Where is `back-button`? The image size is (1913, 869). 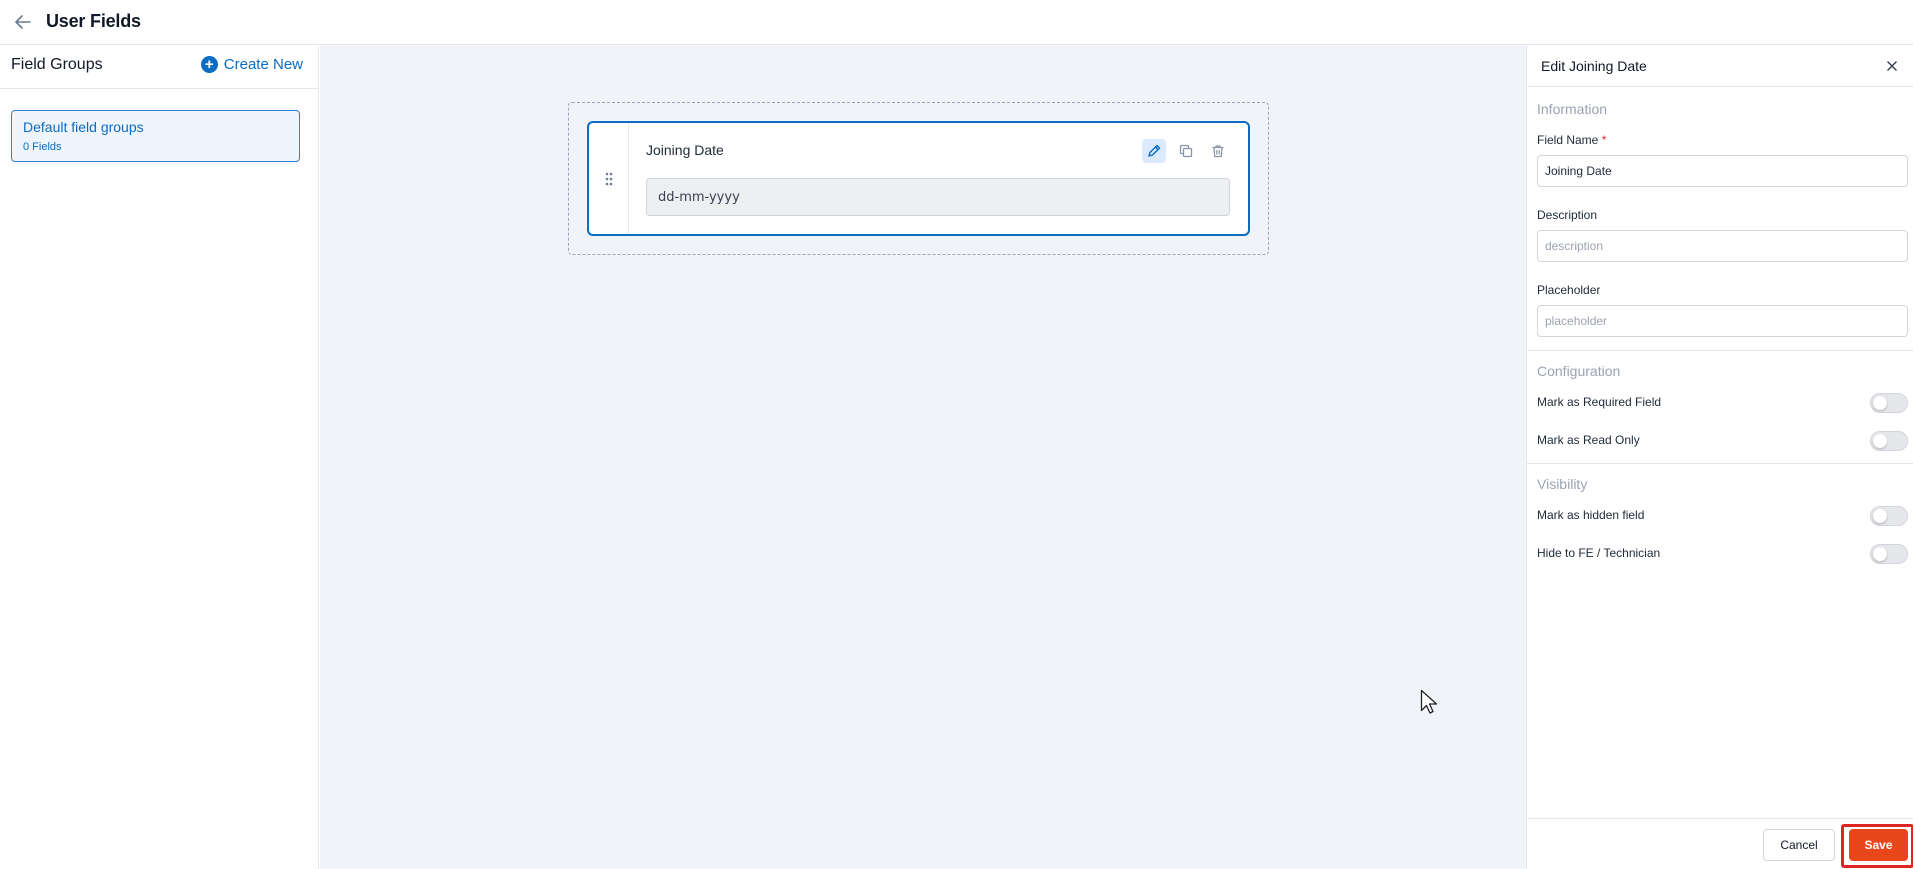
back-button is located at coordinates (23, 22).